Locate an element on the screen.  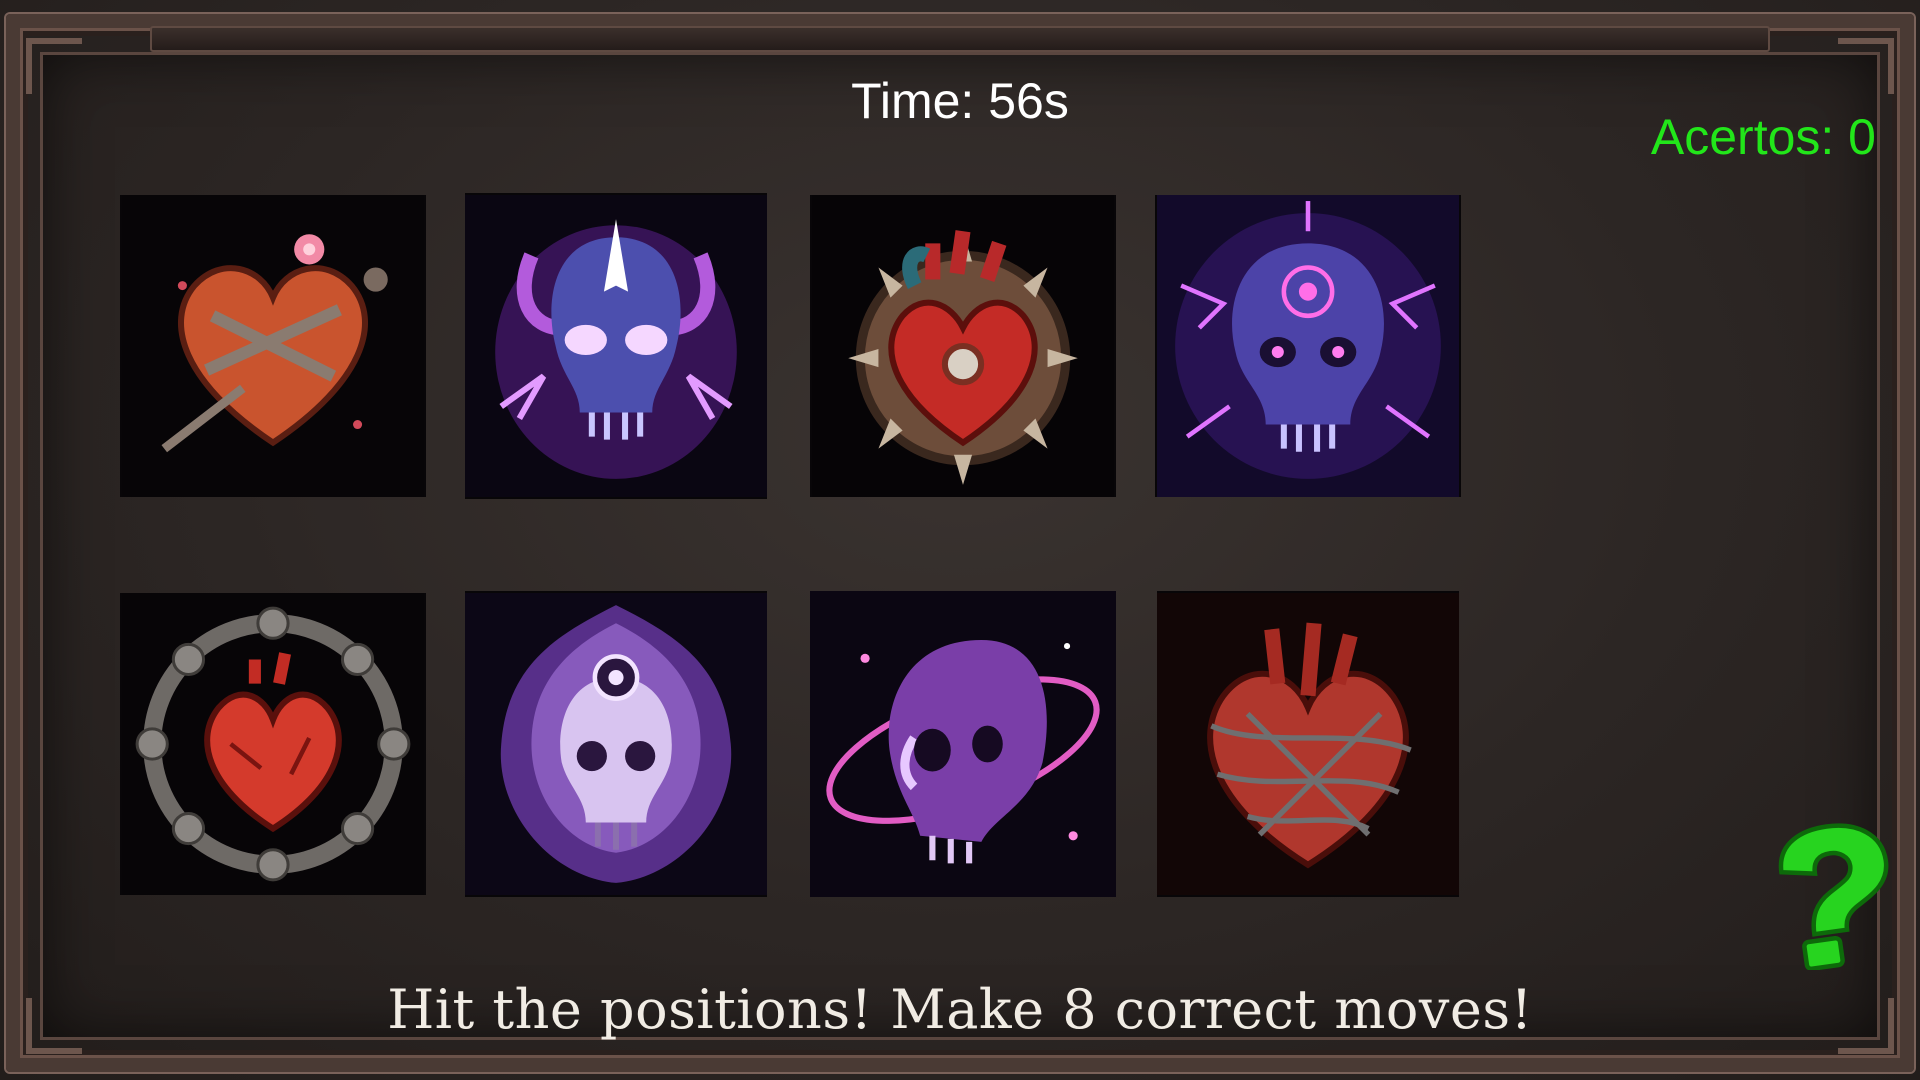
timer-label: Time: 56s is located at coordinates (960, 101).